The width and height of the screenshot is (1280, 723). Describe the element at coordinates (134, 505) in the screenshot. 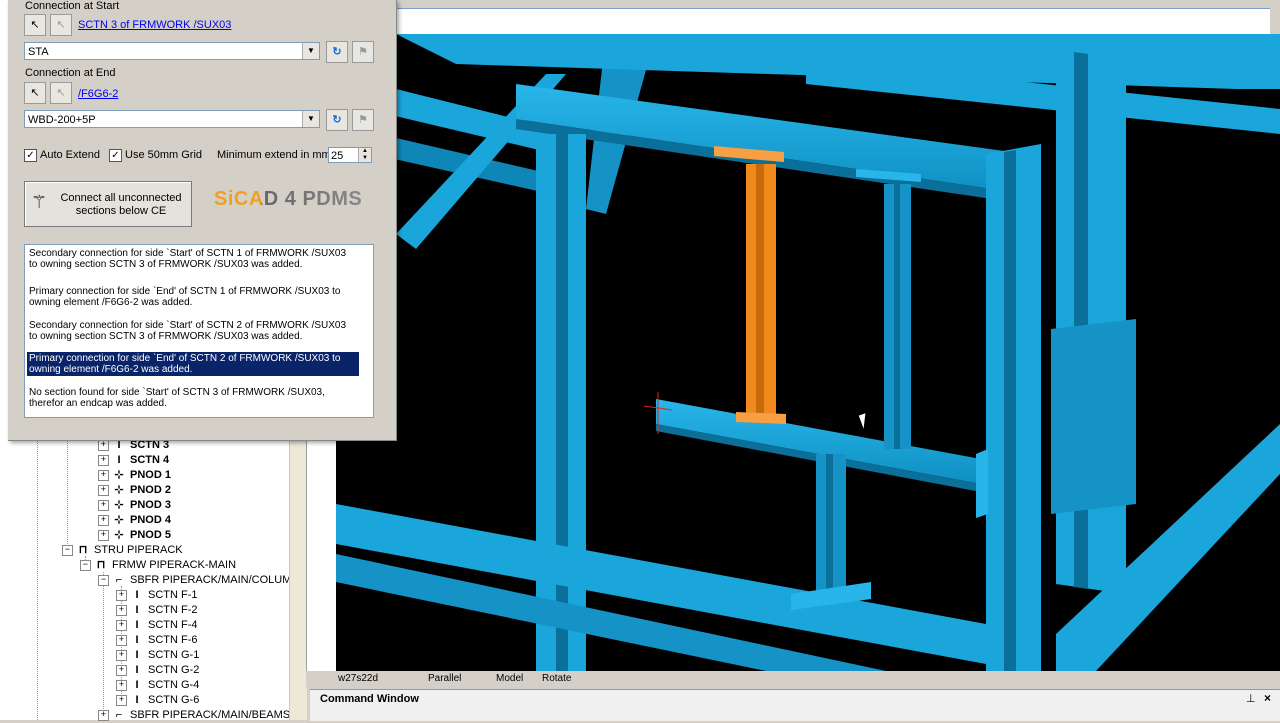

I see `tree-item: + ⊹ PNOD 3` at that location.